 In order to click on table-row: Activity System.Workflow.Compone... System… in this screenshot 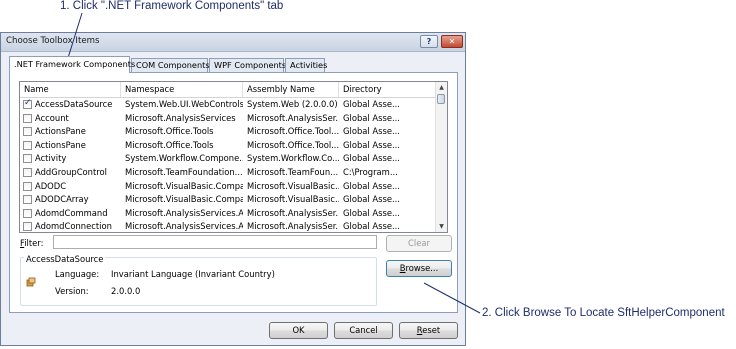, I will do `click(228, 159)`.